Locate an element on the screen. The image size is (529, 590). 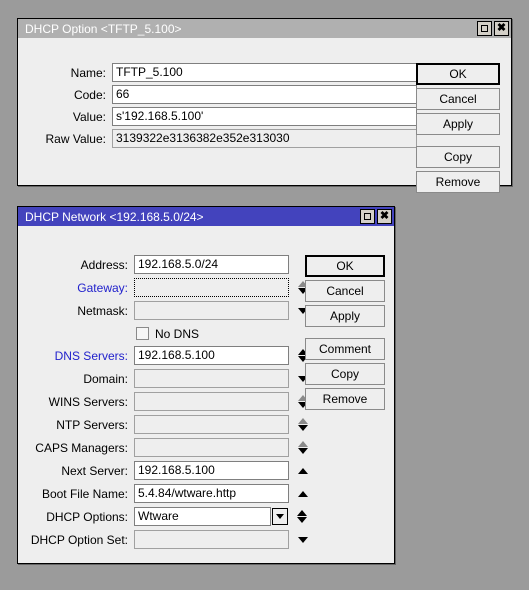
input-raw-value: 3139322e3136382e352e313030 is located at coordinates (264, 138).